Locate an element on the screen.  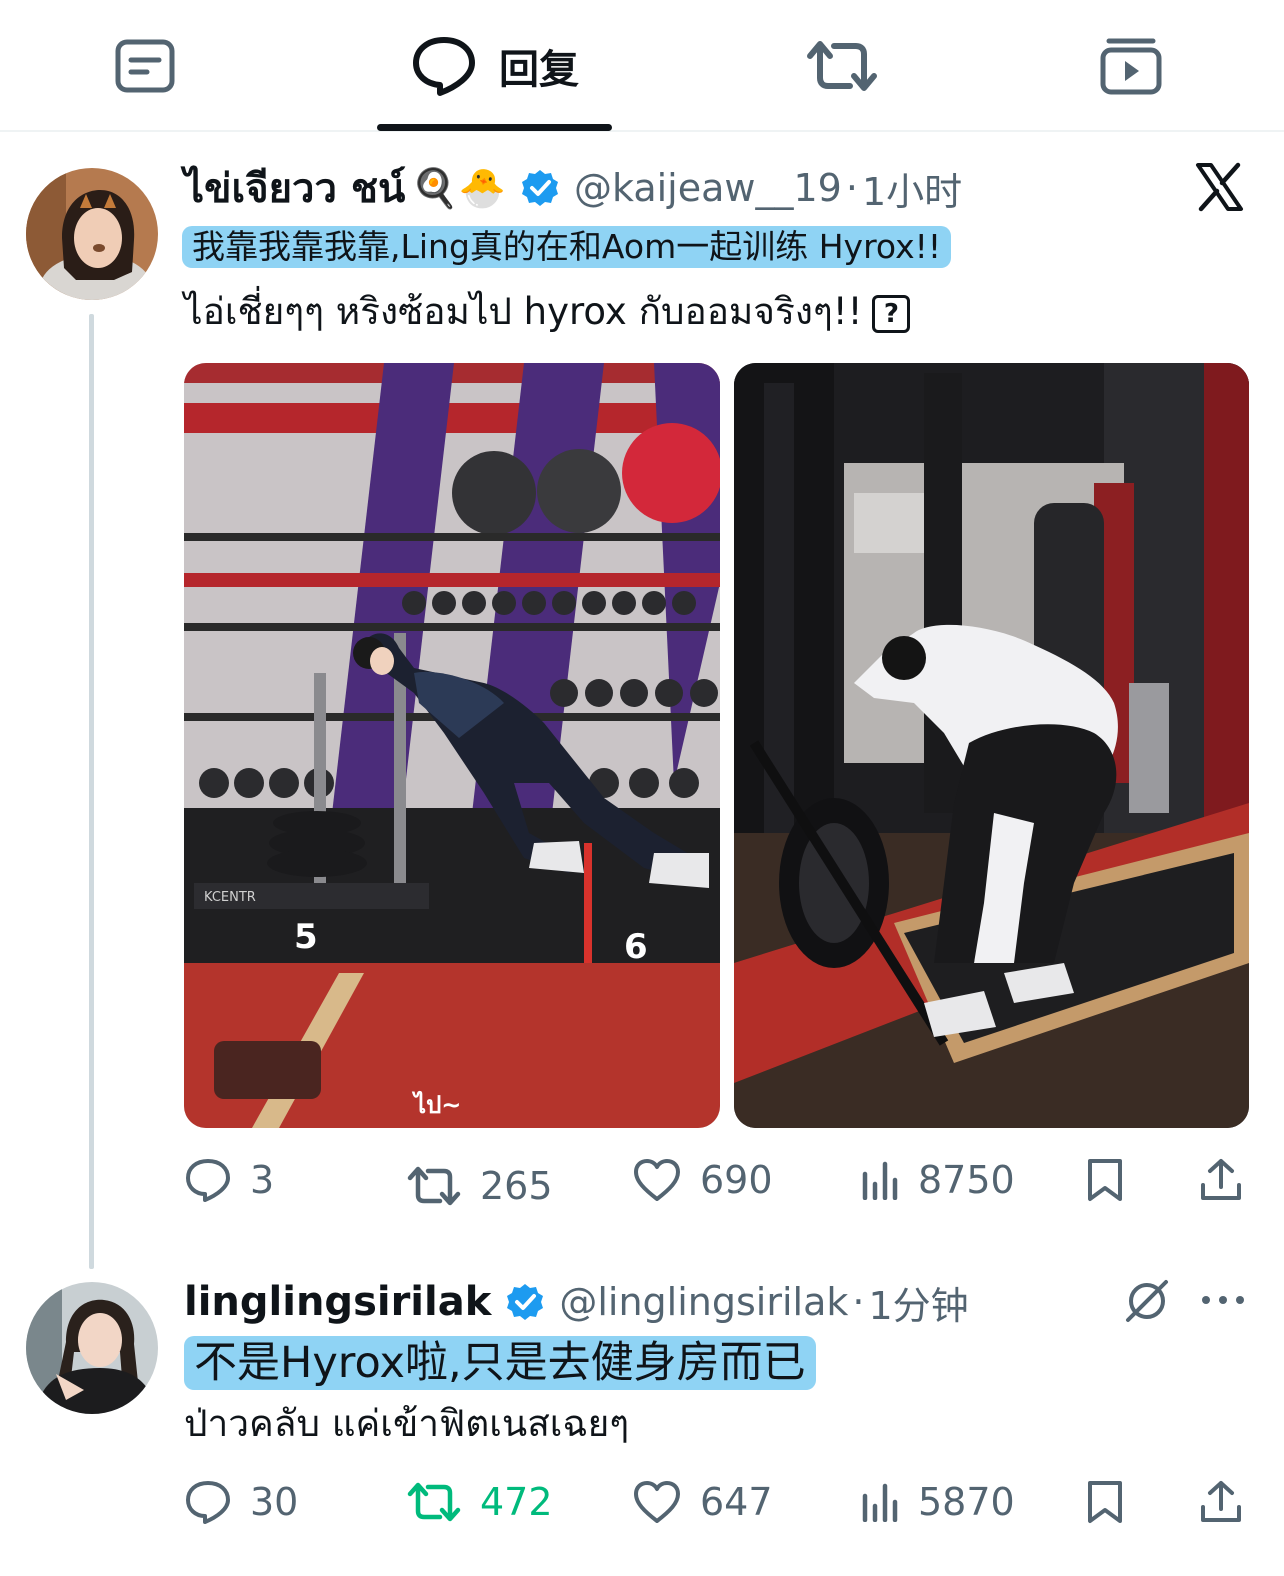
svg-text: 6 is located at coordinates (636, 947).